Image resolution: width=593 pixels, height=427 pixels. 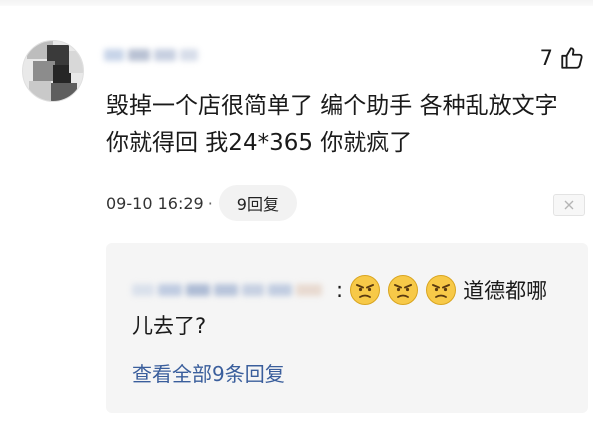 What do you see at coordinates (151, 55) in the screenshot?
I see `username-blurred` at bounding box center [151, 55].